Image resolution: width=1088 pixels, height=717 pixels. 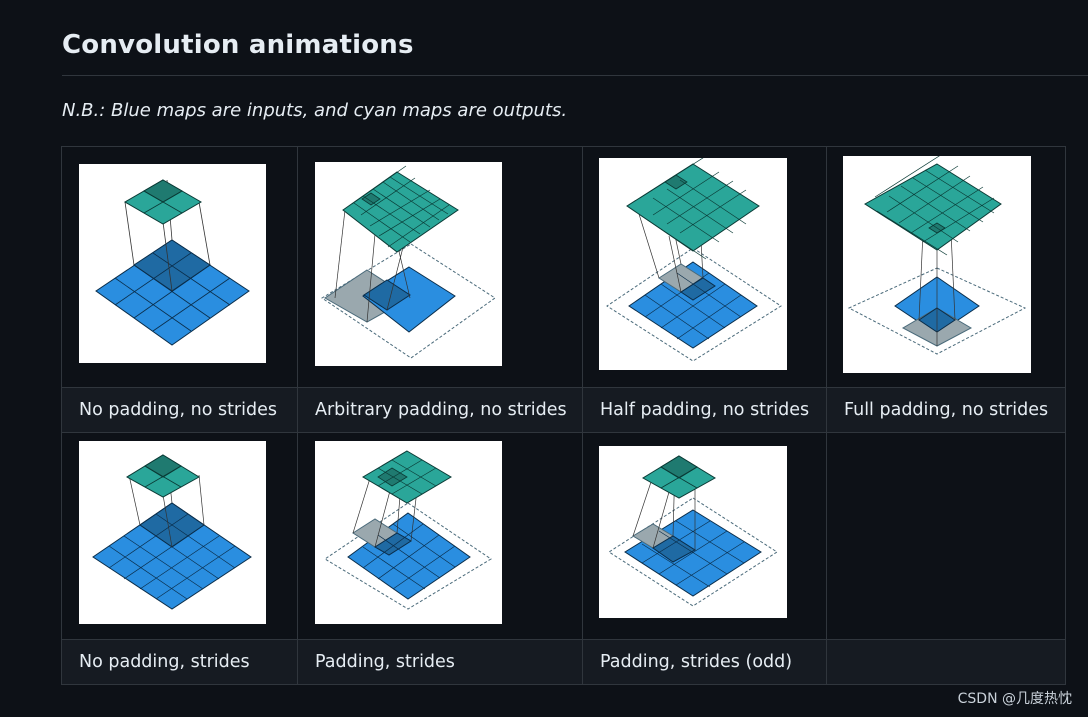 I want to click on cell-empty, so click(x=946, y=536).